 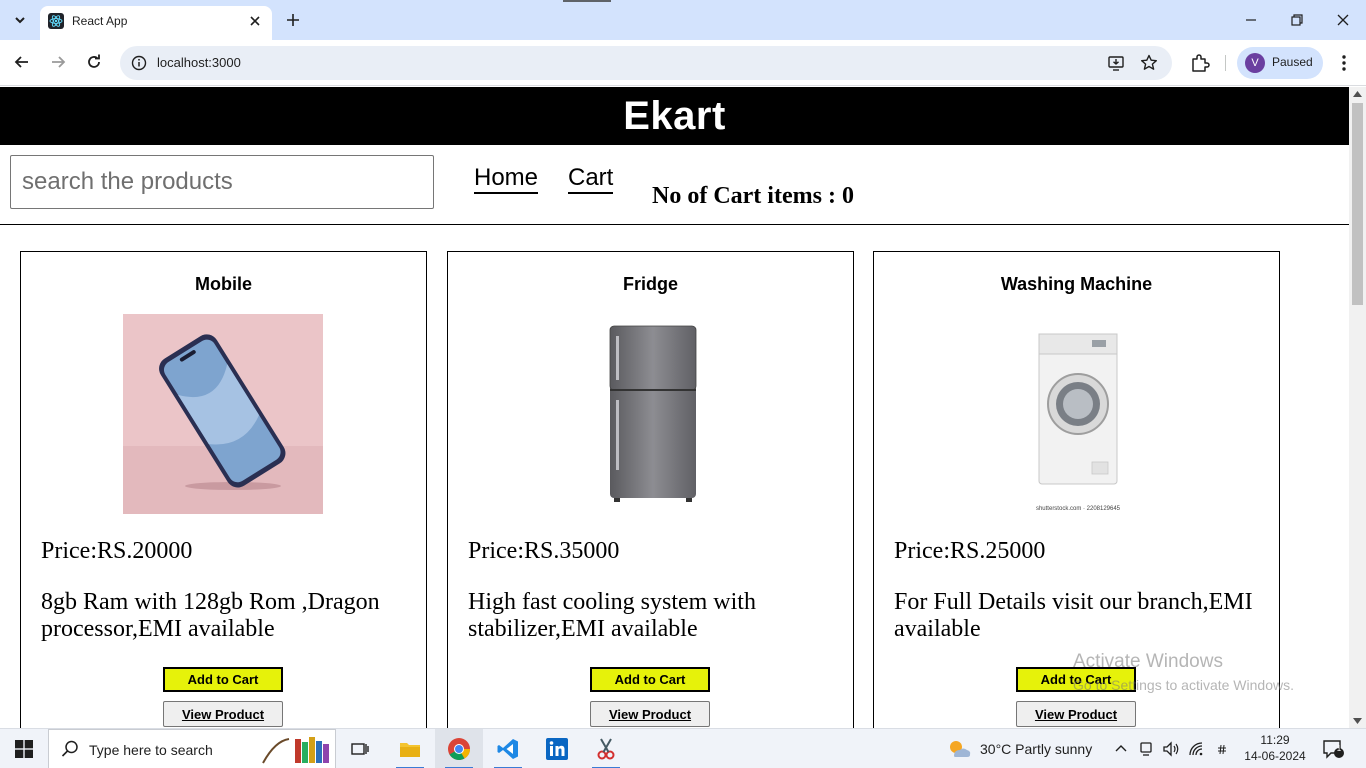 I want to click on file-explorer-button, so click(x=410, y=748).